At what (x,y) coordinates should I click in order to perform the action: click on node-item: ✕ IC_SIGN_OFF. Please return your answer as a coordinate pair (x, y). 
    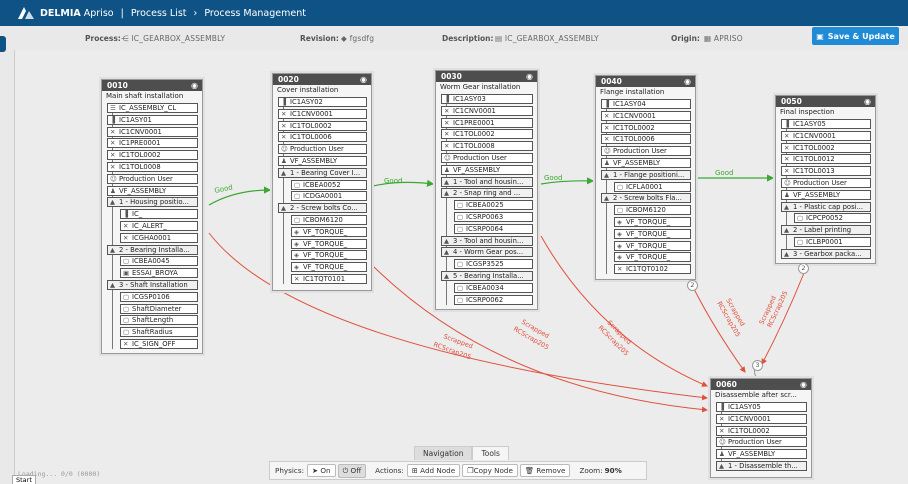
    Looking at the image, I should click on (159, 344).